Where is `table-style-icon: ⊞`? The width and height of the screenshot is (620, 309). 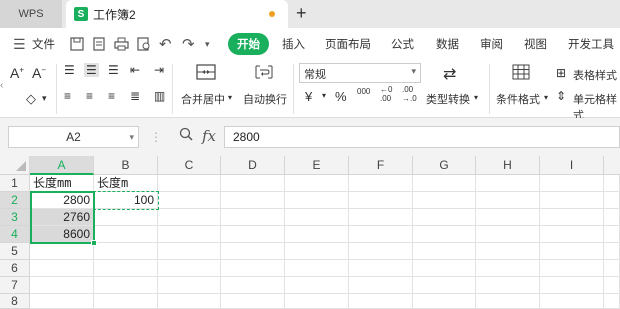
table-style-icon: ⊞ is located at coordinates (561, 73).